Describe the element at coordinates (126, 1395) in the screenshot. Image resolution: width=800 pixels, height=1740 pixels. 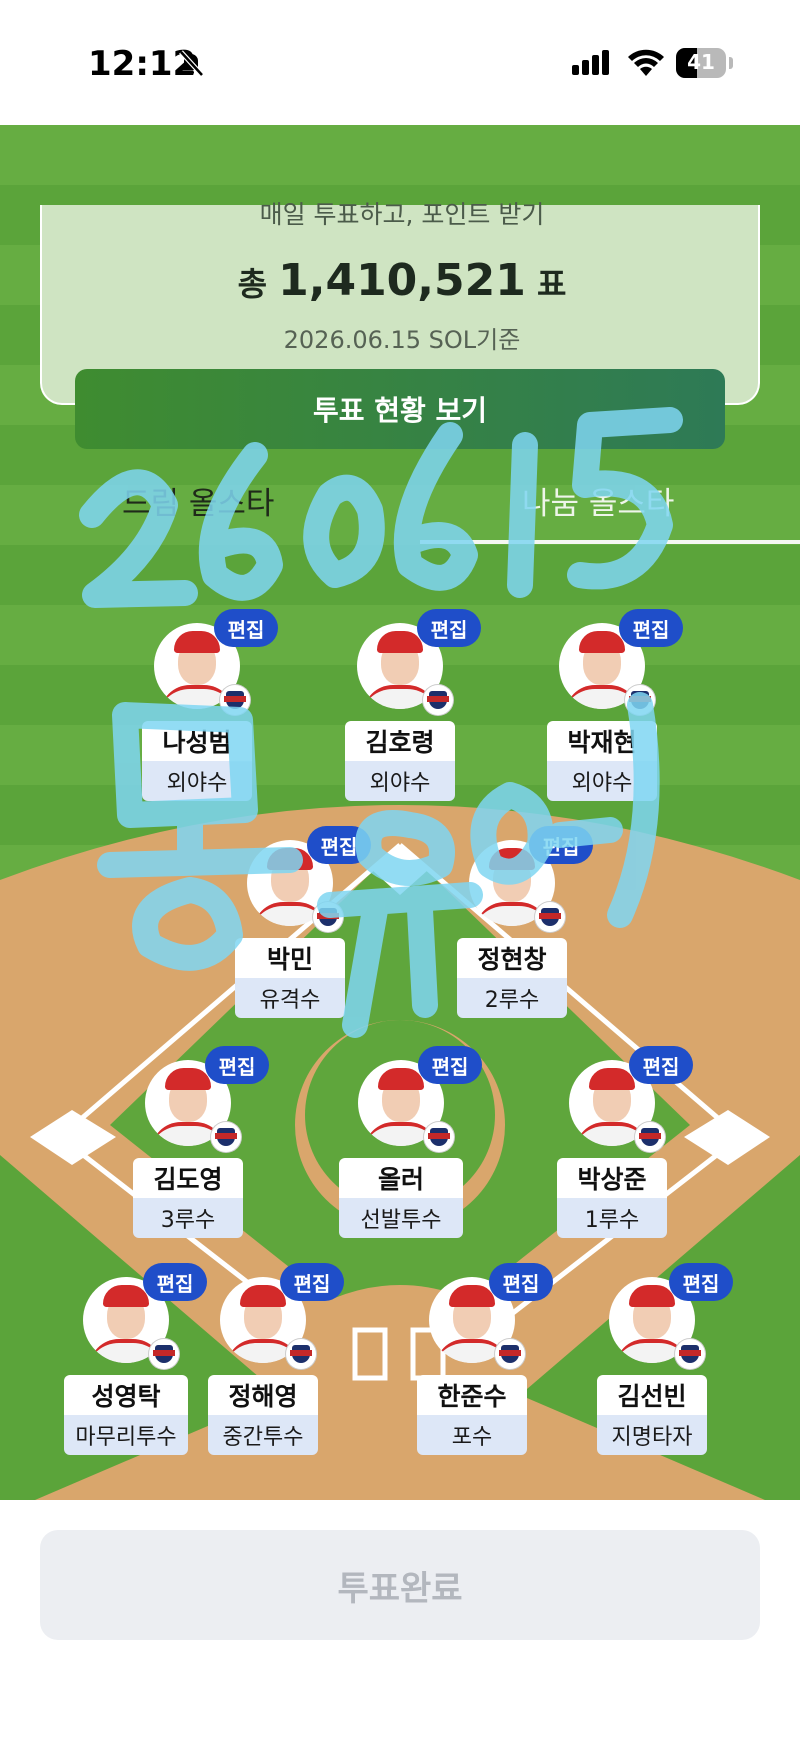
I see `player-name: 성영탁` at that location.